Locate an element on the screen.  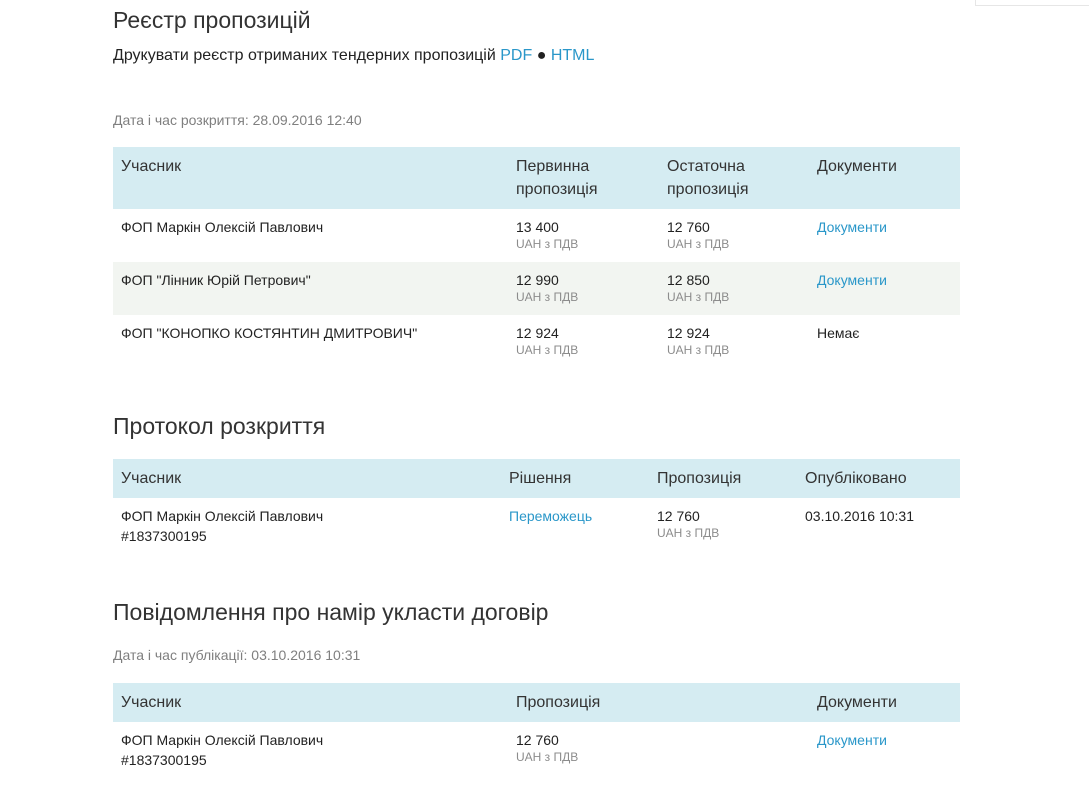
initial-offer: 12 924 UAH з ПДВ is located at coordinates (547, 341).